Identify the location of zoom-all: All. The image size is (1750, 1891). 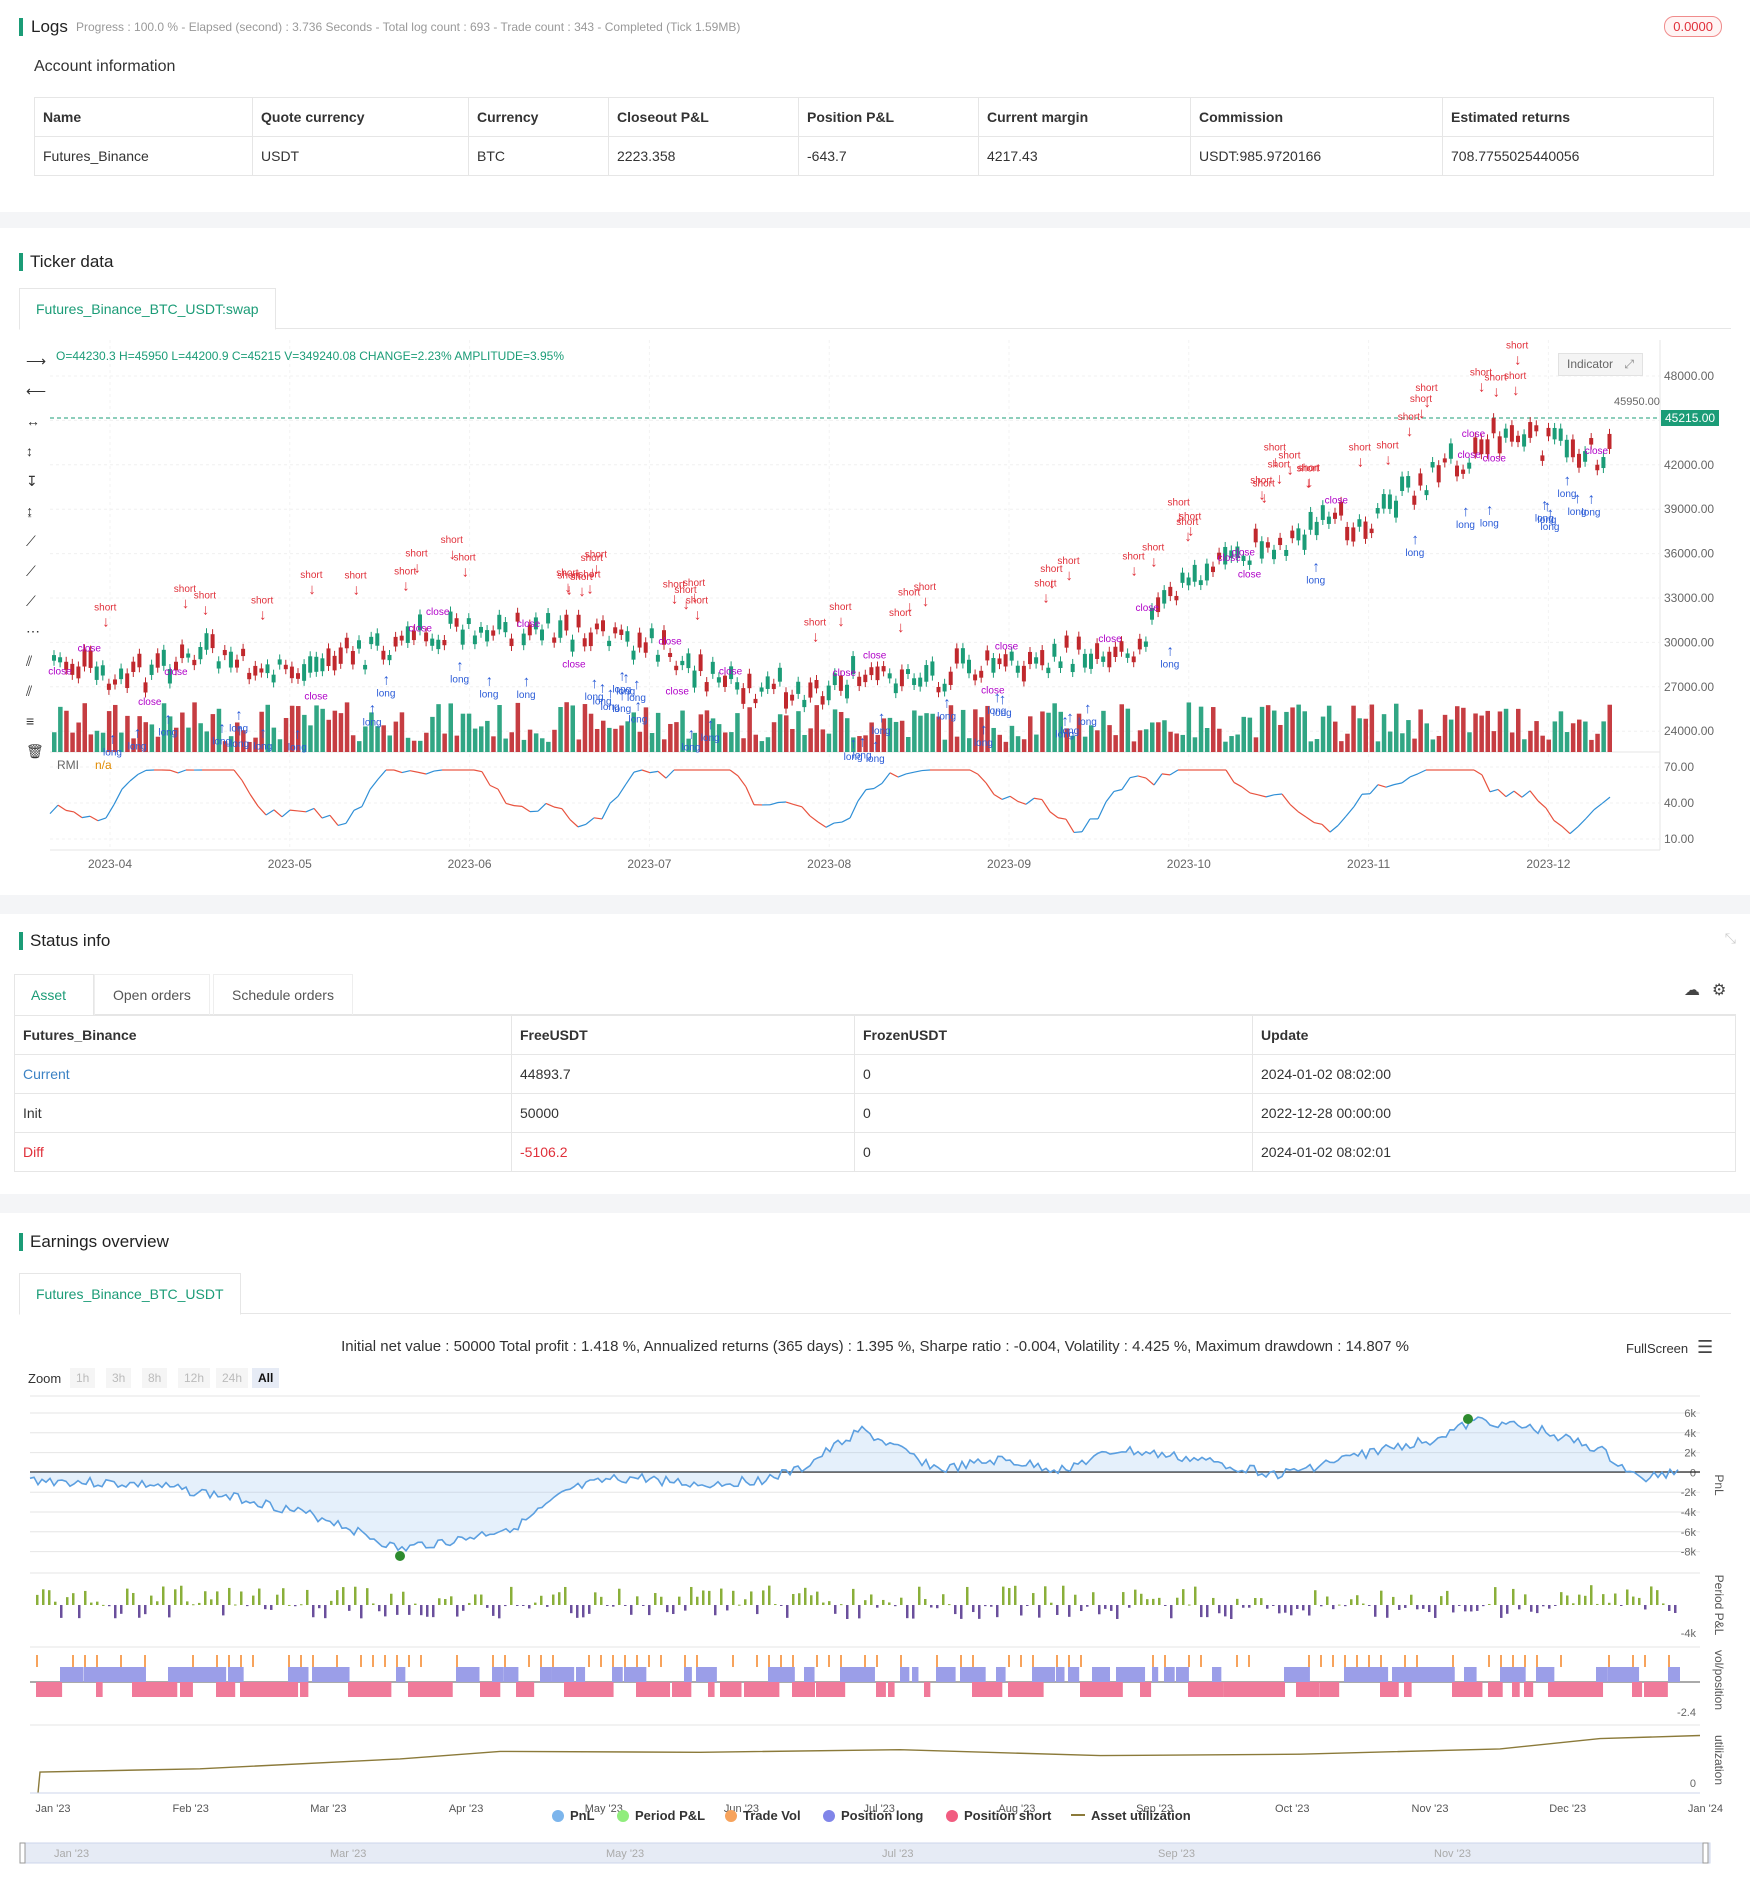
(266, 1378).